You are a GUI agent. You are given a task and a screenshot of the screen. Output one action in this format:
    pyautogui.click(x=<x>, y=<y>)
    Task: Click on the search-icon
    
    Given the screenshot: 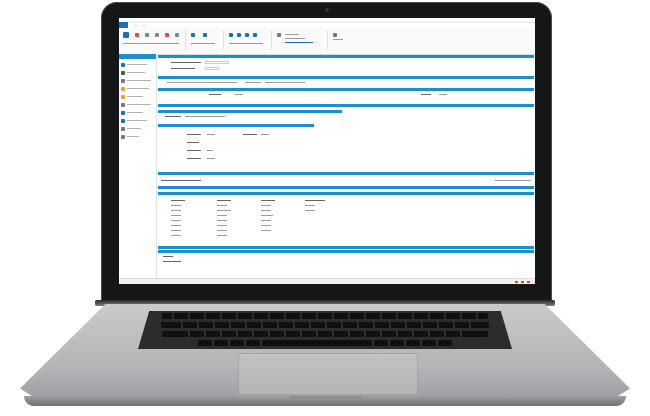 What is the action you would take?
    pyautogui.click(x=279, y=35)
    